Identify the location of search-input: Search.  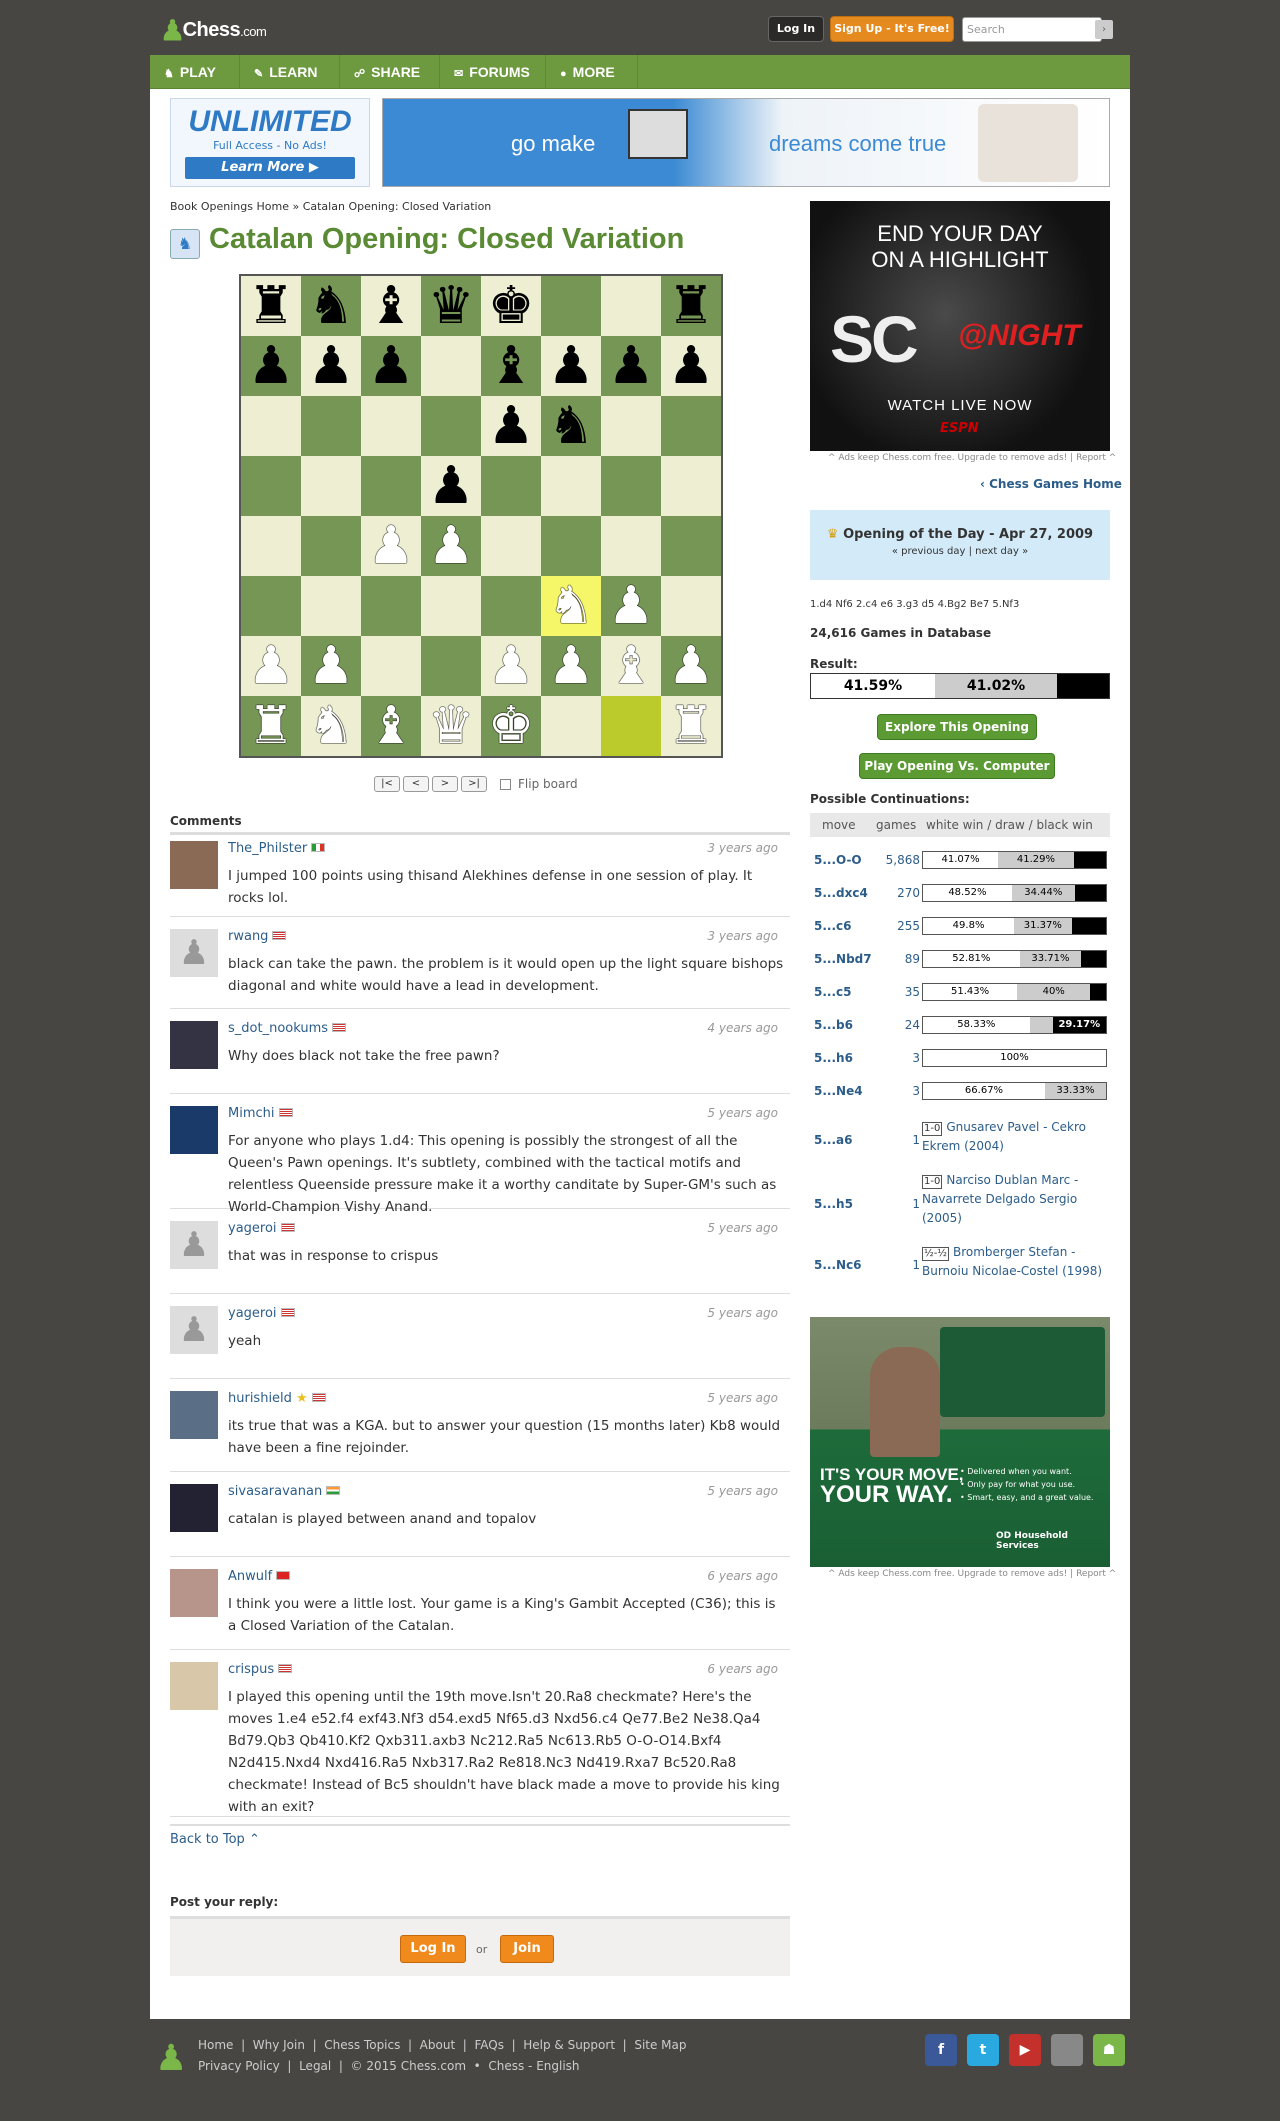
(1032, 29).